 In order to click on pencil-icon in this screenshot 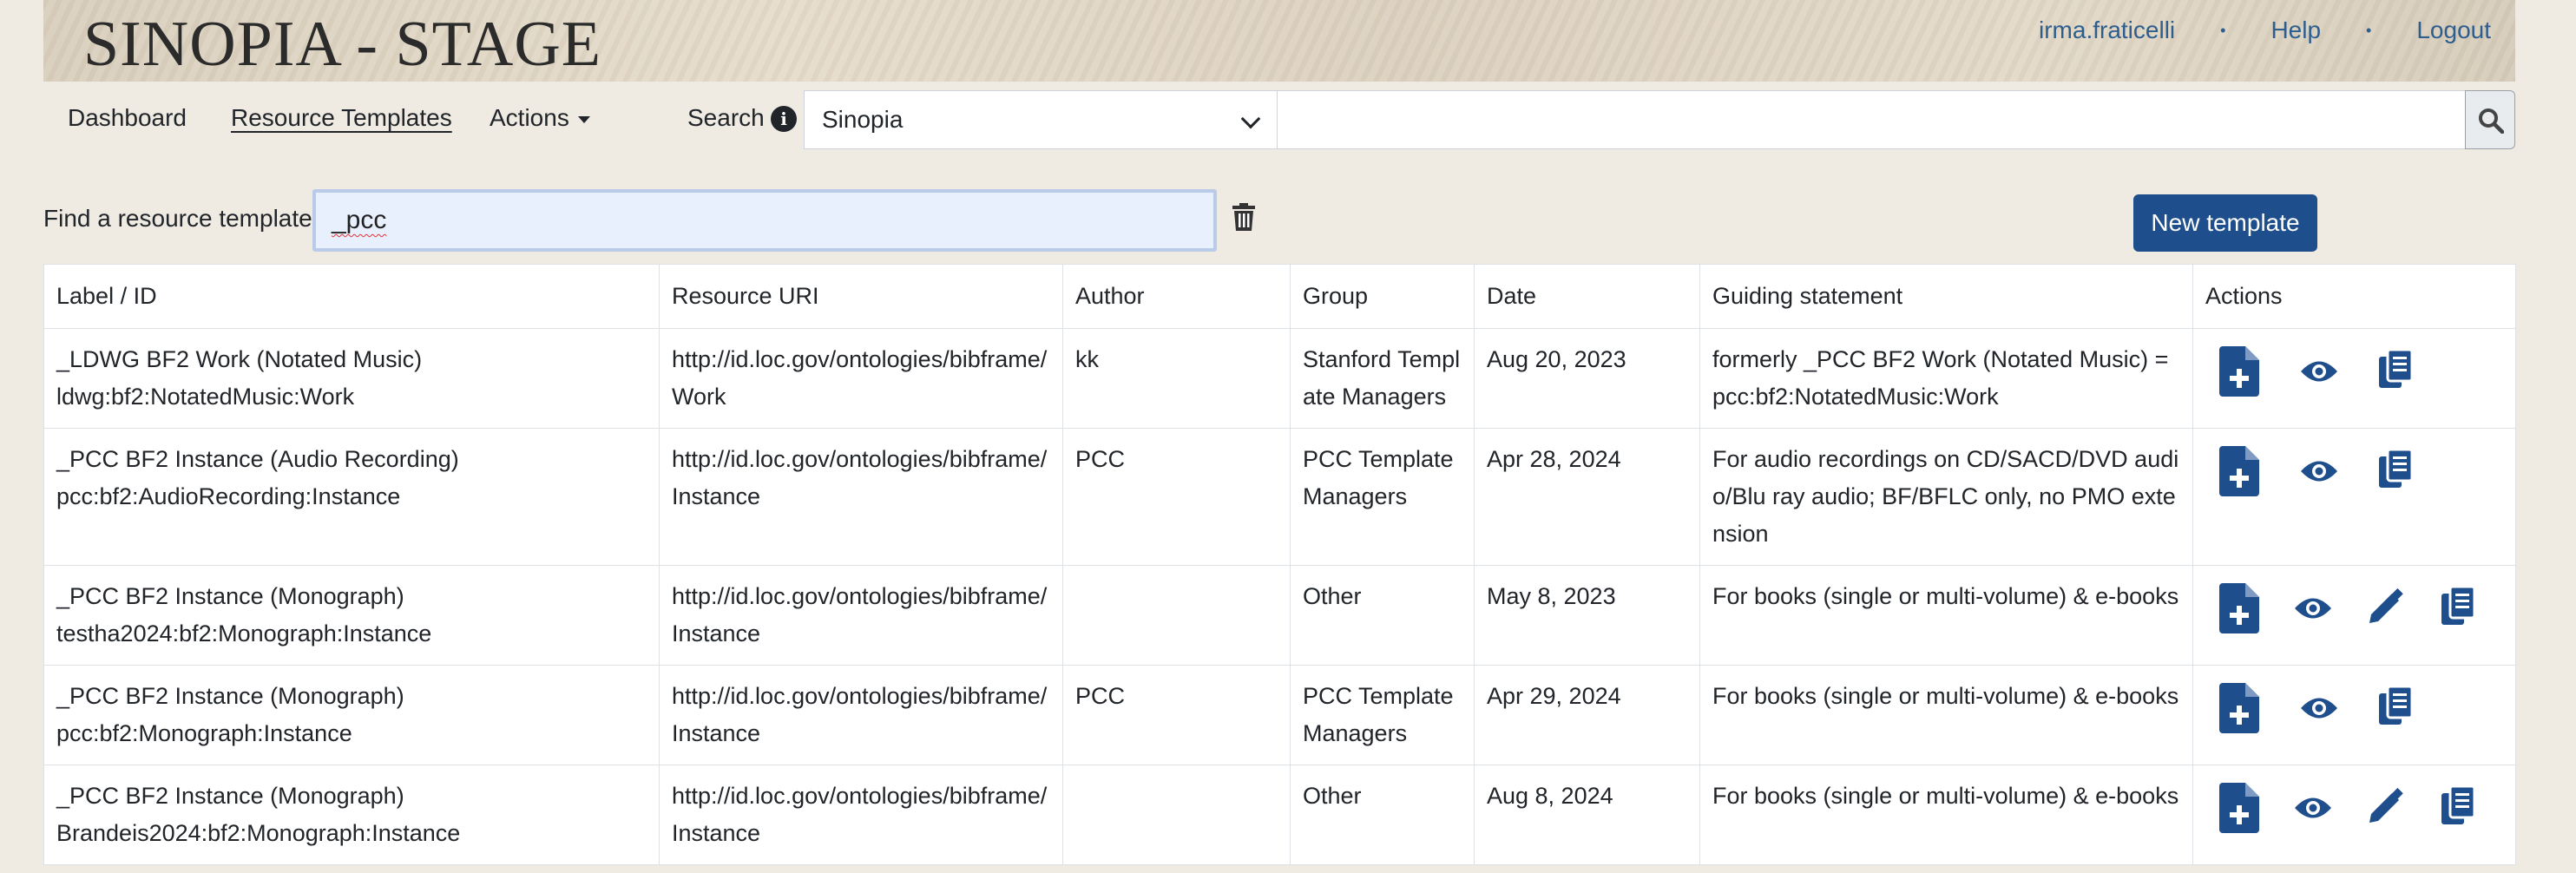, I will do `click(2386, 805)`.